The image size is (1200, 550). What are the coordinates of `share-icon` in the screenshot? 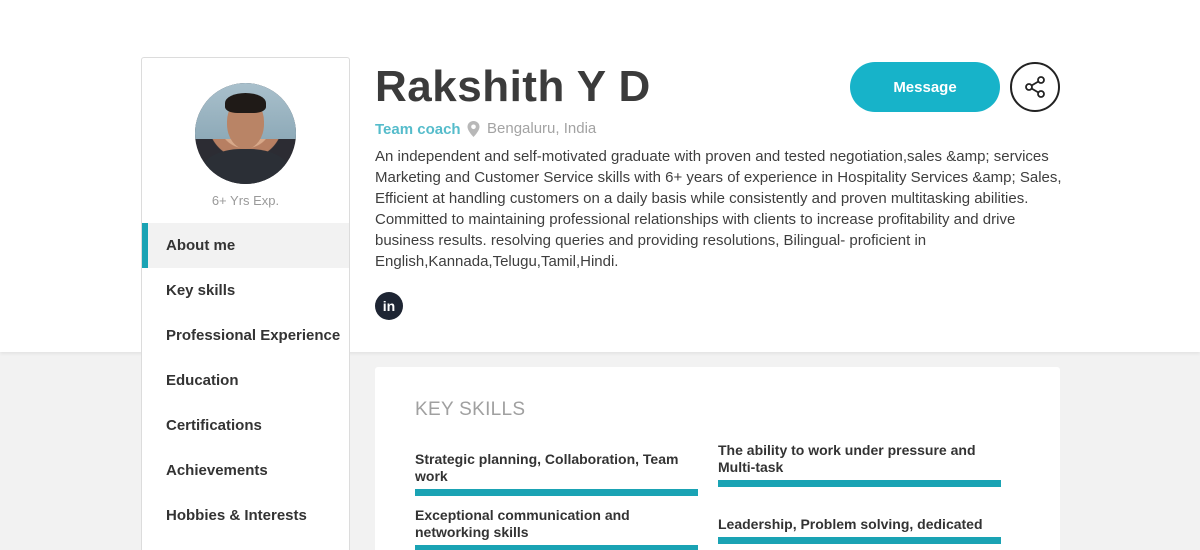 It's located at (1035, 87).